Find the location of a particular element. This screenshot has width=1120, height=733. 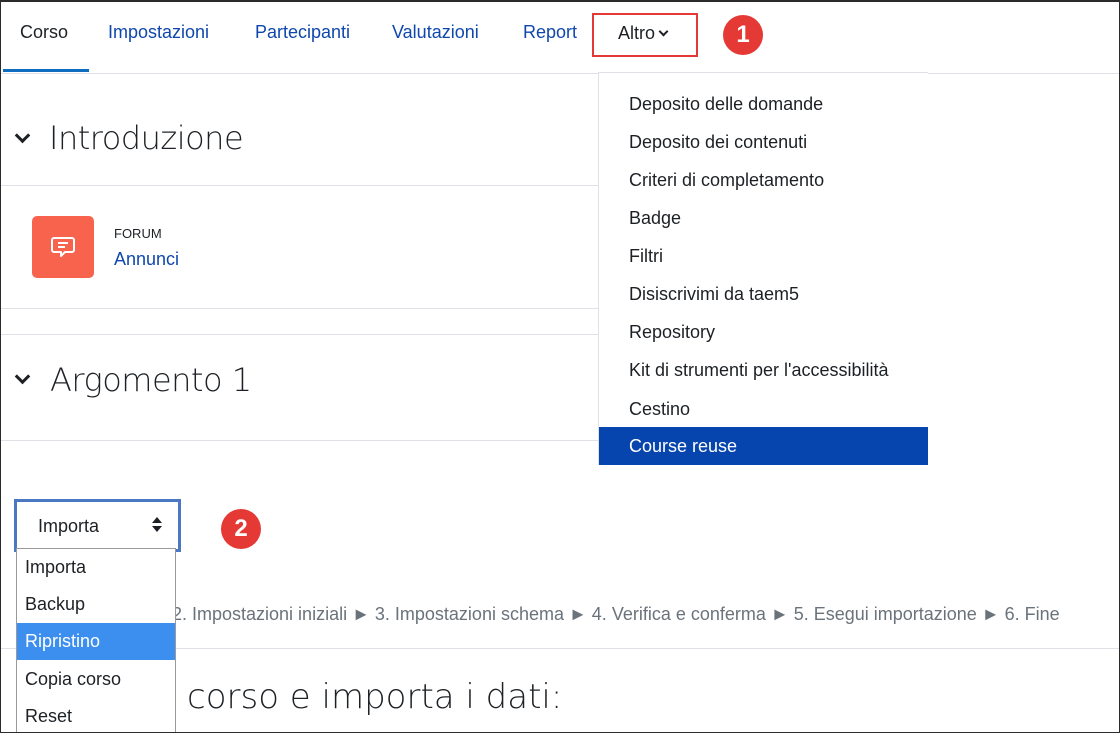

option-ripristino: Ripristino is located at coordinates (96, 641).